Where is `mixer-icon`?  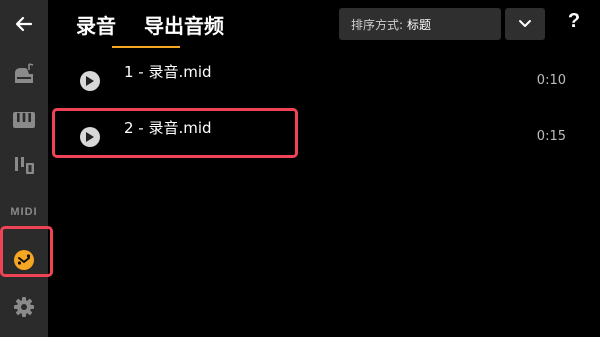 mixer-icon is located at coordinates (24, 165).